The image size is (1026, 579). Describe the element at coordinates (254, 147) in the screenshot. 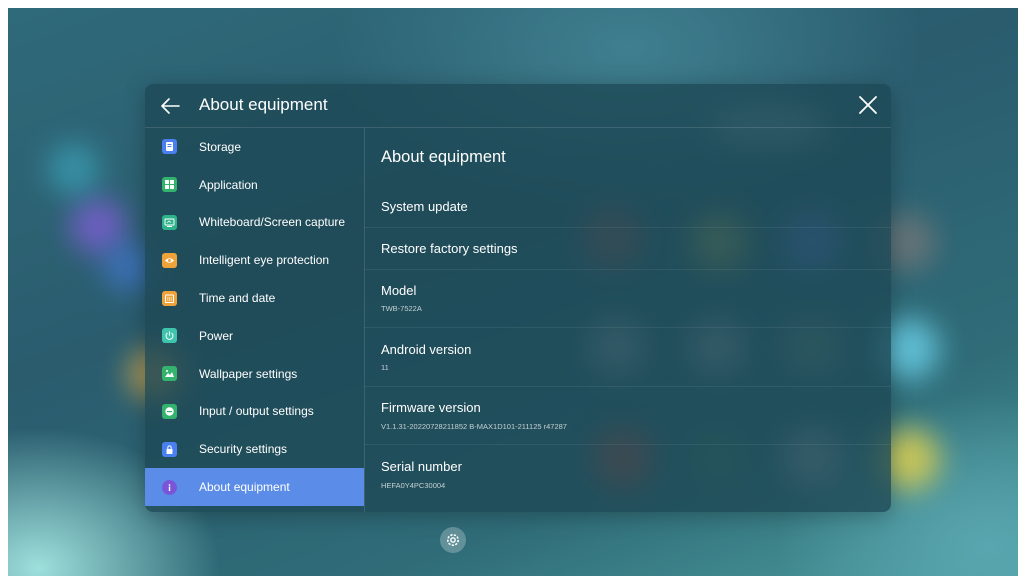

I see `sidebar-item-storage: Storage` at that location.